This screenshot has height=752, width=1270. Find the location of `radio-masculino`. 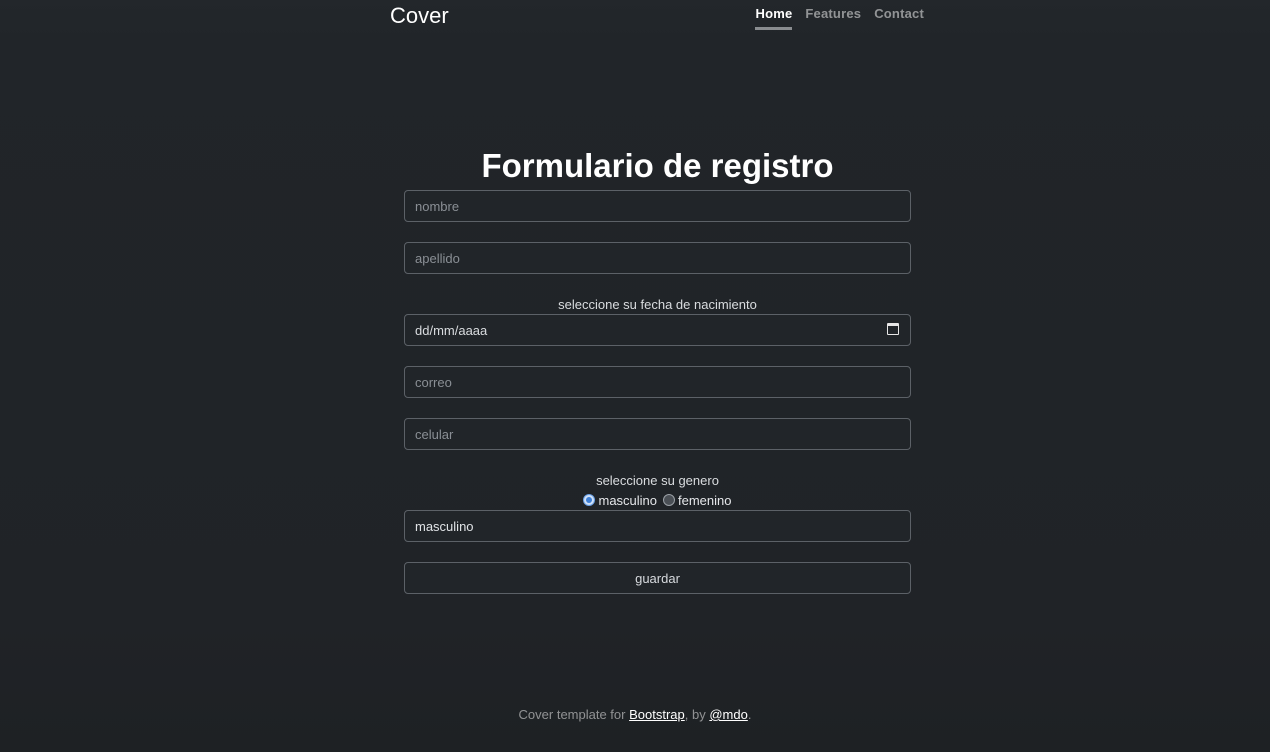

radio-masculino is located at coordinates (589, 500).